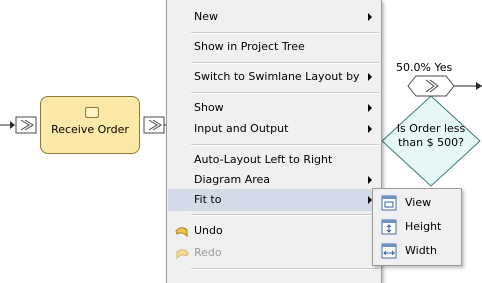  I want to click on menu-item-label: Fit to, so click(208, 199).